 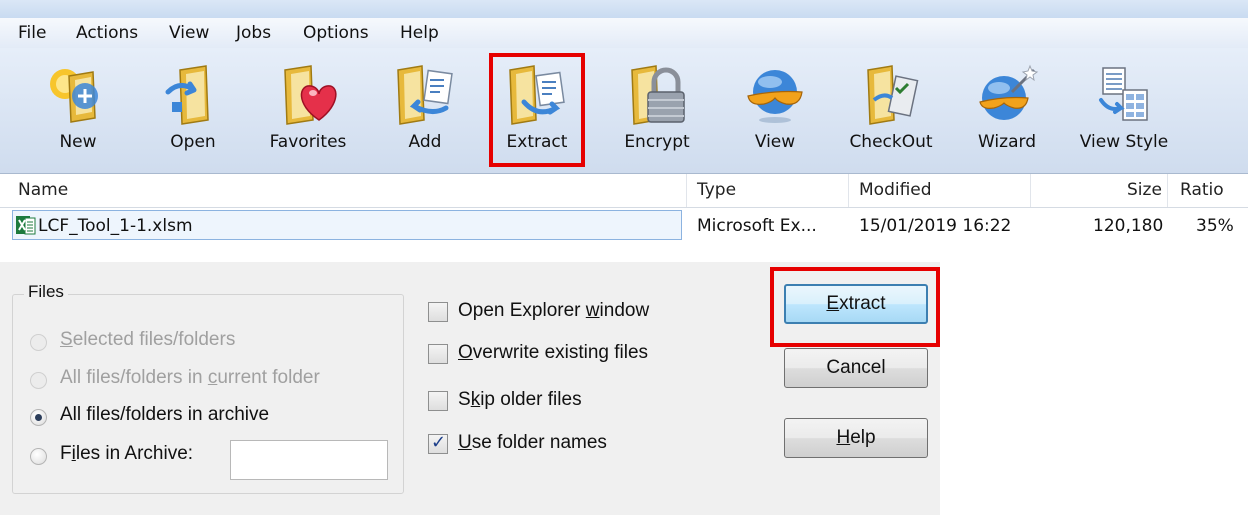 What do you see at coordinates (425, 142) in the screenshot?
I see `toolbar-add-label: Add` at bounding box center [425, 142].